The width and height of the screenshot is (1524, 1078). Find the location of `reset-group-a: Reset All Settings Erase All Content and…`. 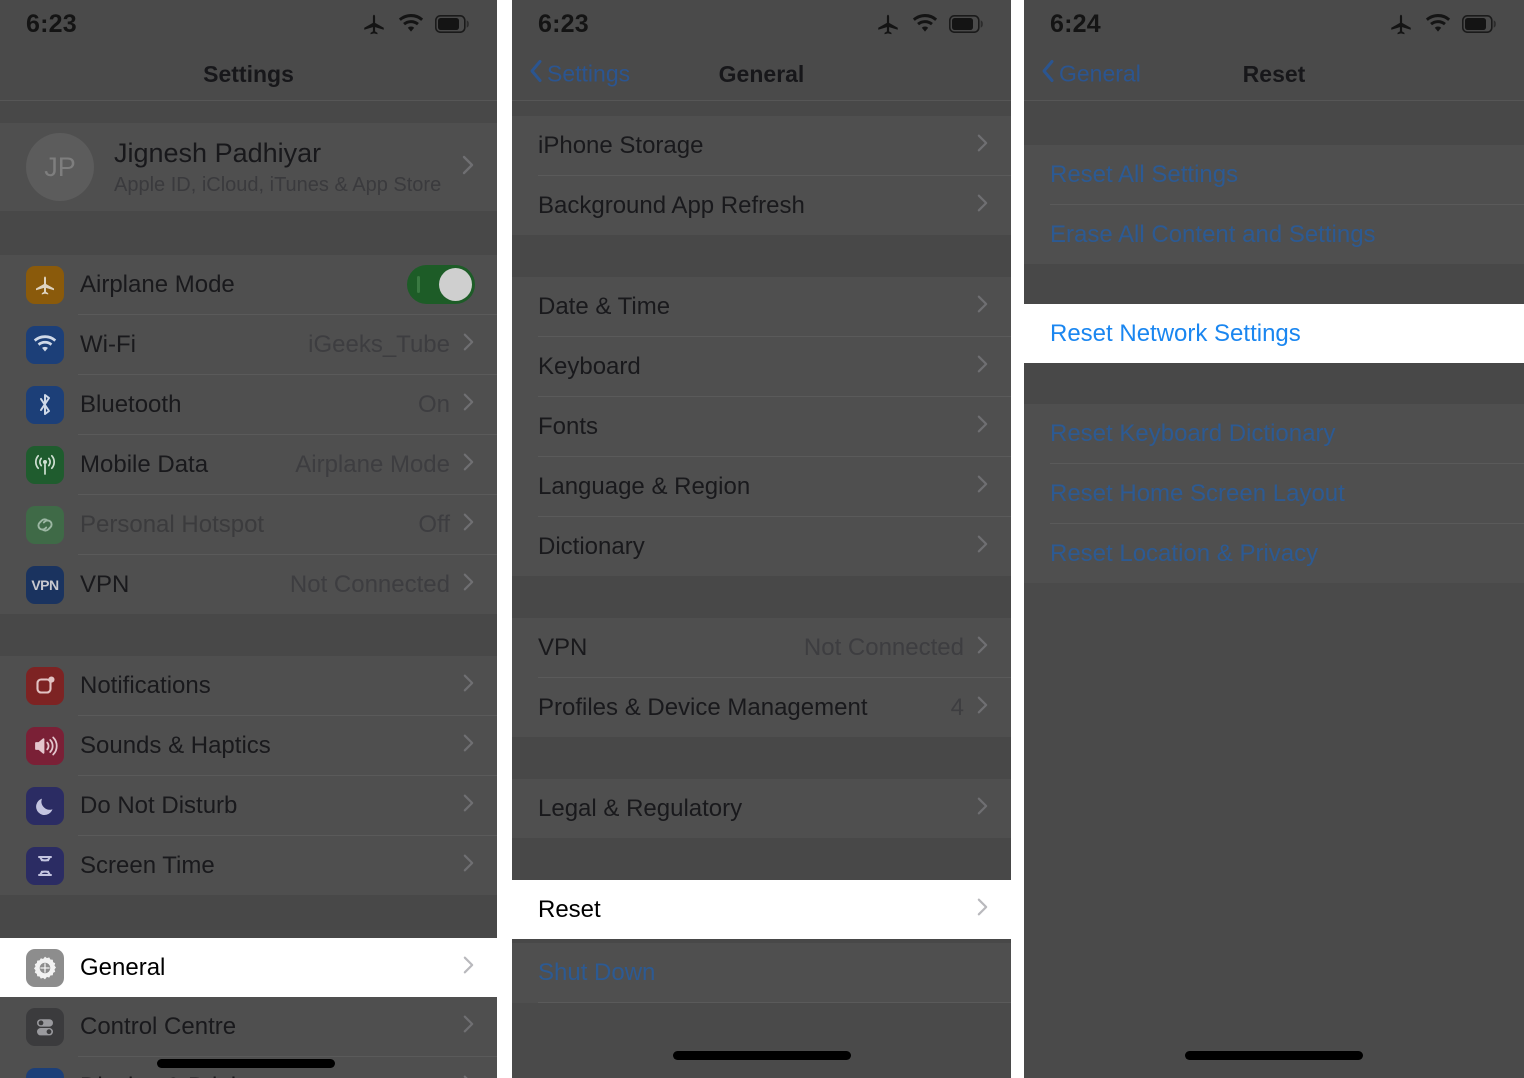

reset-group-a: Reset All Settings Erase All Content and… is located at coordinates (1274, 204).